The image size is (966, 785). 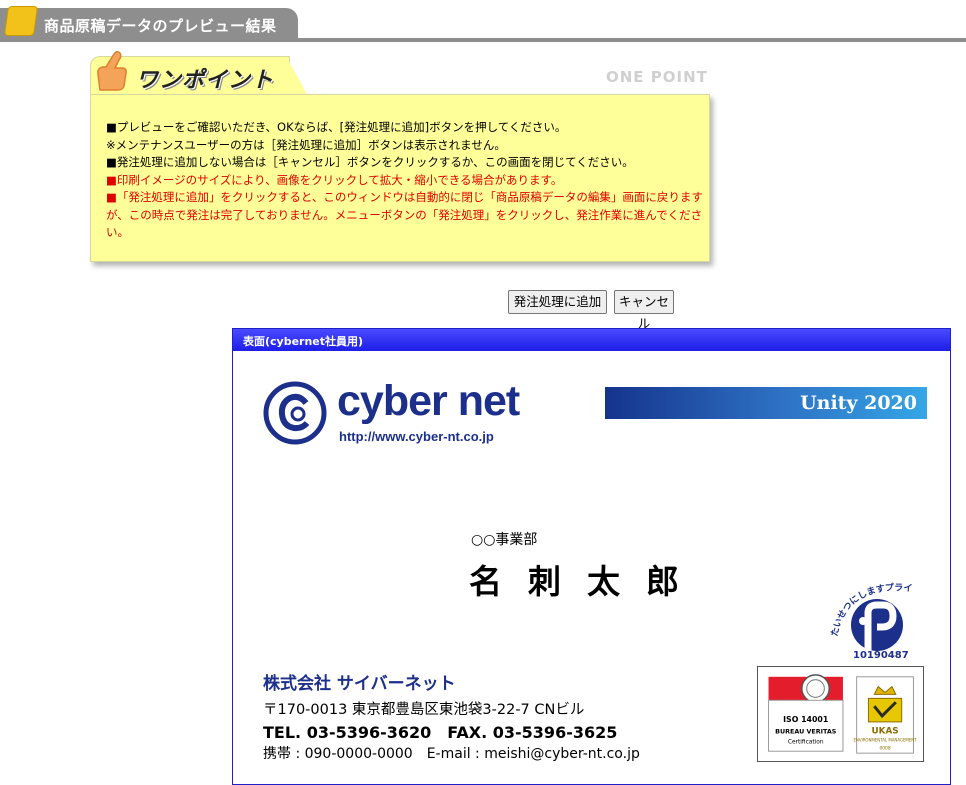 What do you see at coordinates (428, 401) in the screenshot?
I see `cybernet-wordmark: cyber net` at bounding box center [428, 401].